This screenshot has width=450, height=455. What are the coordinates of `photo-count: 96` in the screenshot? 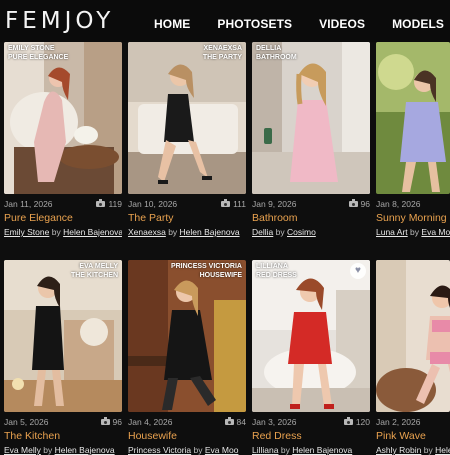 It's located at (111, 422).